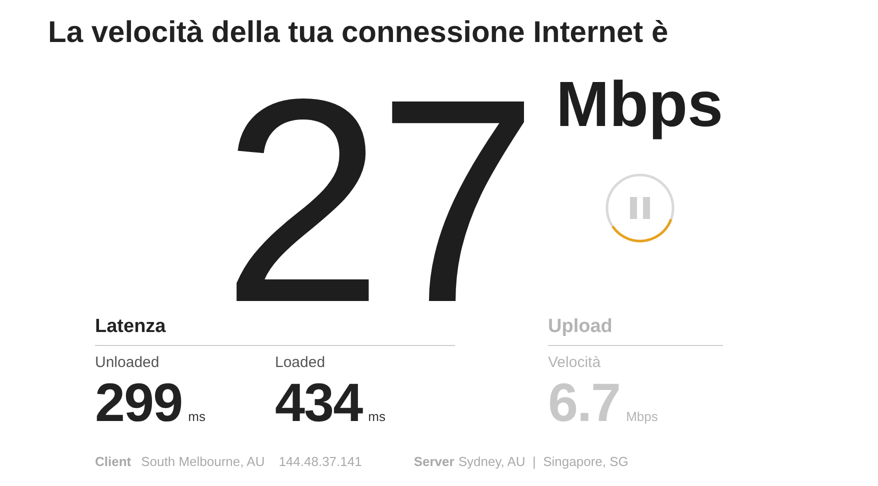  I want to click on client-location: South Melbourne, AU, so click(203, 461).